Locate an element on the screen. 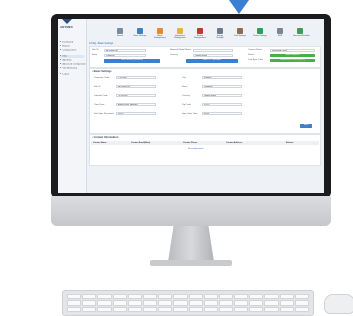  toolbar-item-basic-settings: Basic Settings is located at coordinates (140, 32).